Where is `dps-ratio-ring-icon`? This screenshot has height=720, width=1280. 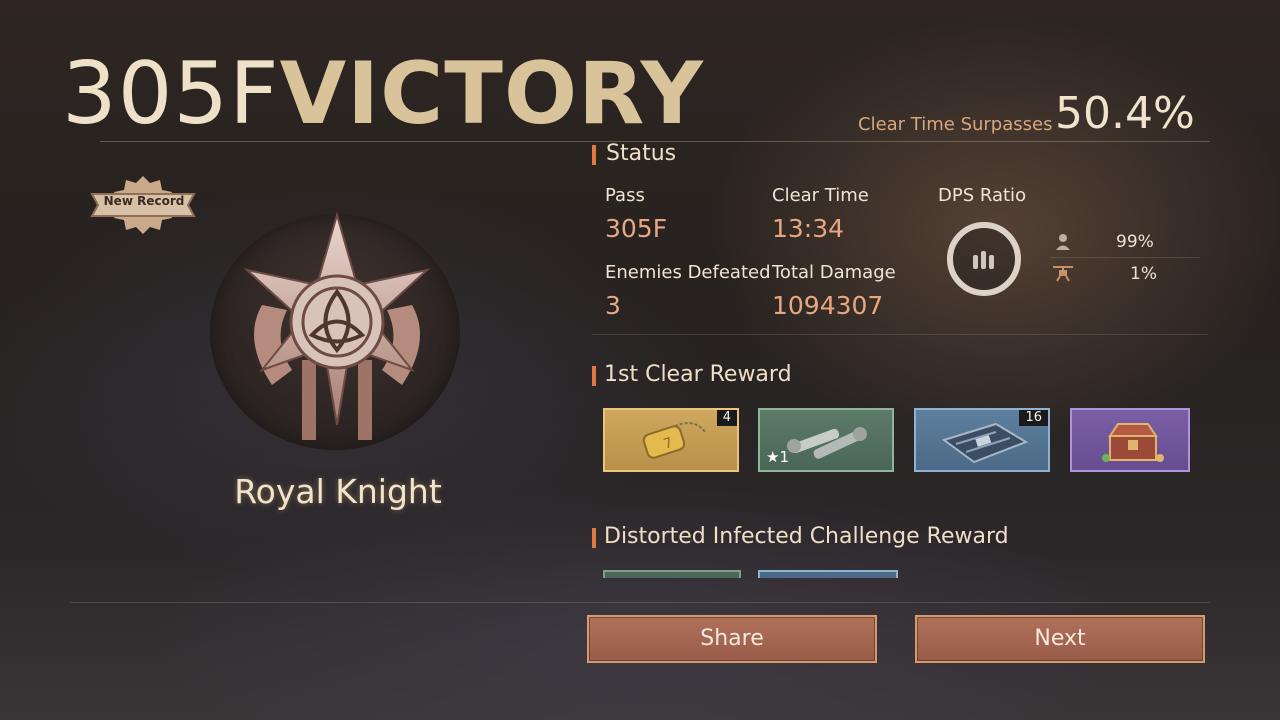 dps-ratio-ring-icon is located at coordinates (984, 259).